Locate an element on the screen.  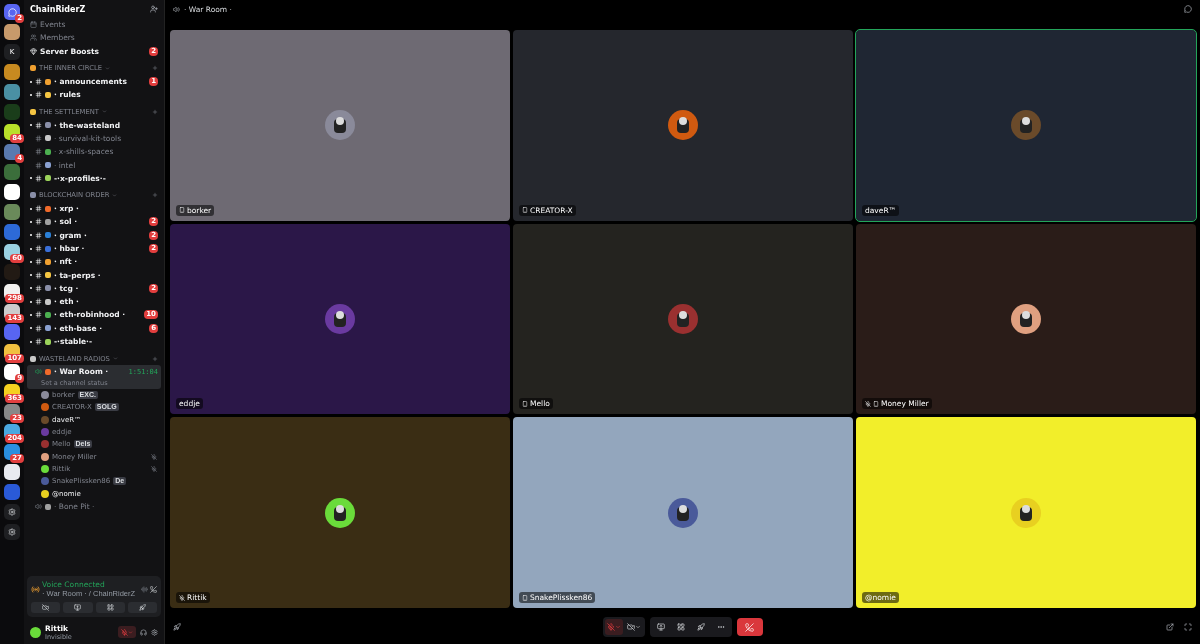
soundboard-button is located at coordinates (142, 607).